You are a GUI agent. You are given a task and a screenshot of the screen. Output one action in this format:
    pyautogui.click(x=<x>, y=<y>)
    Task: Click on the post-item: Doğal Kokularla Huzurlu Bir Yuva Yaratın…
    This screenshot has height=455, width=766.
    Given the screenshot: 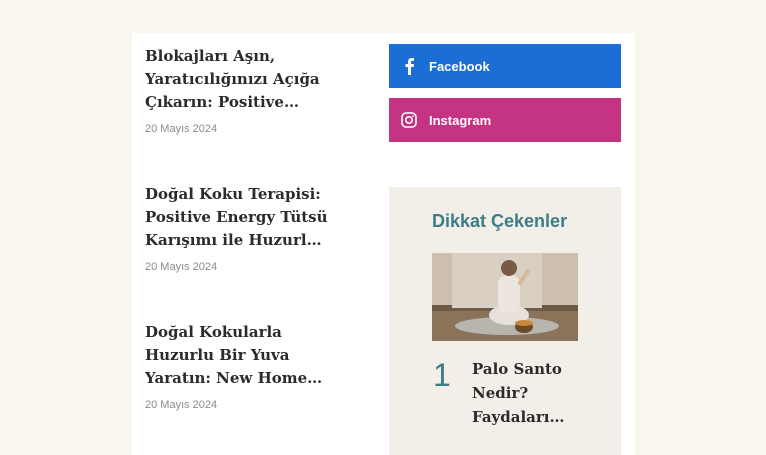 What is the action you would take?
    pyautogui.click(x=237, y=366)
    